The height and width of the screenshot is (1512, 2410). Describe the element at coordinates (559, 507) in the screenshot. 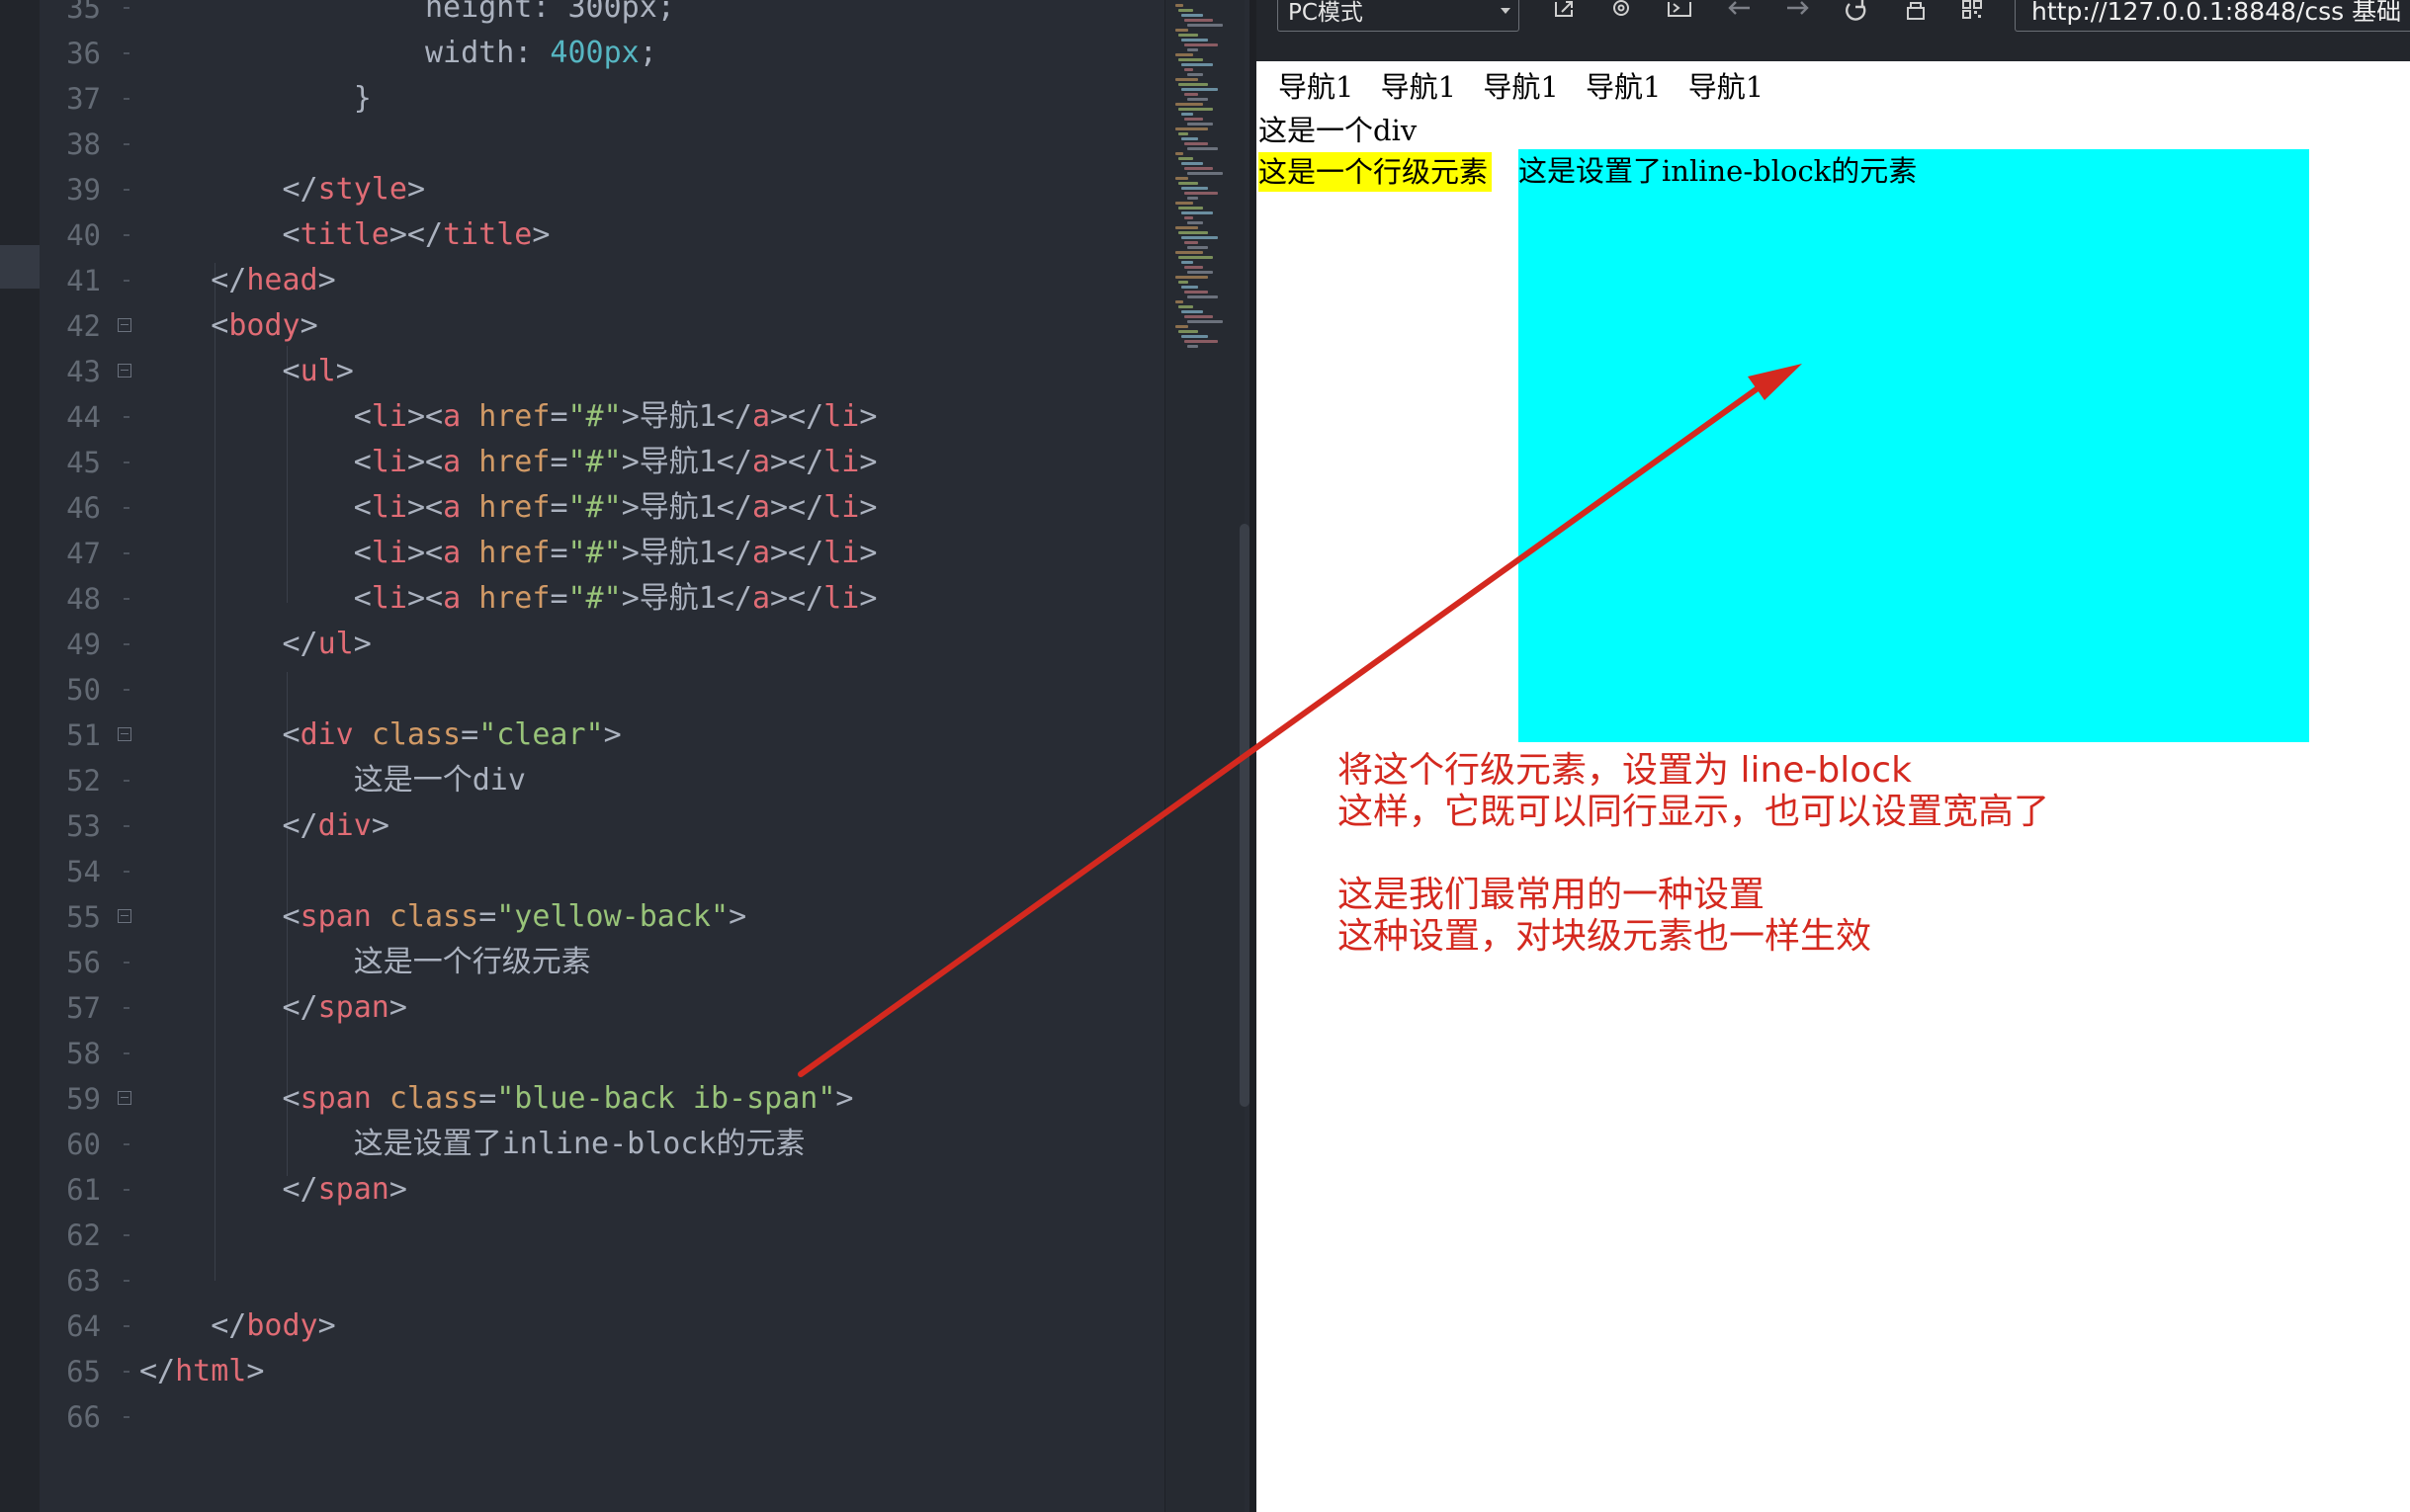

I see `code-token: =` at that location.